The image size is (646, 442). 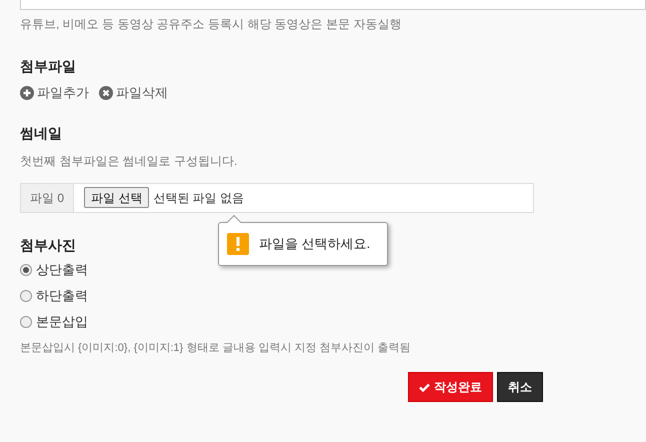 I want to click on tooltip-message: 파일을 선택하세요., so click(x=314, y=244).